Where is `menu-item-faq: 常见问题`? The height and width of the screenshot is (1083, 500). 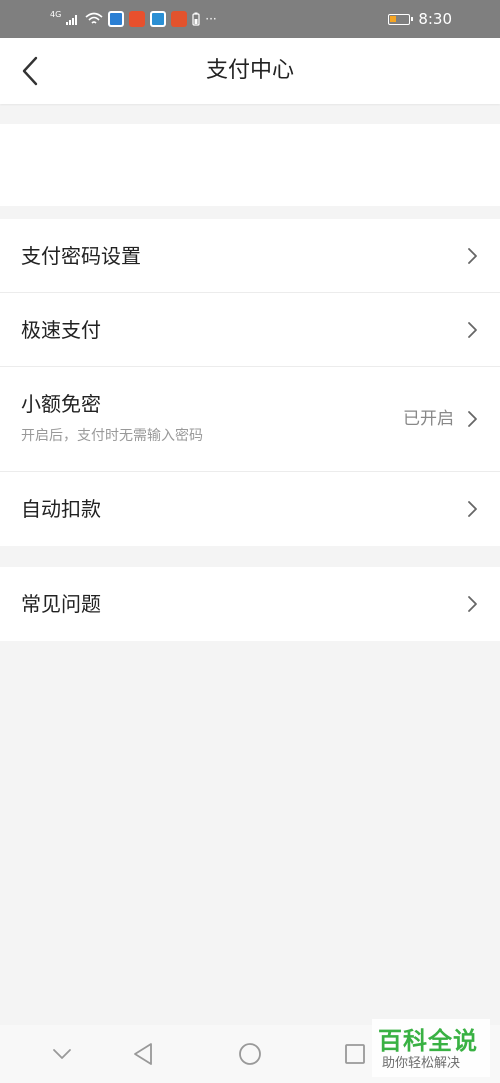 menu-item-faq: 常见问题 is located at coordinates (250, 604).